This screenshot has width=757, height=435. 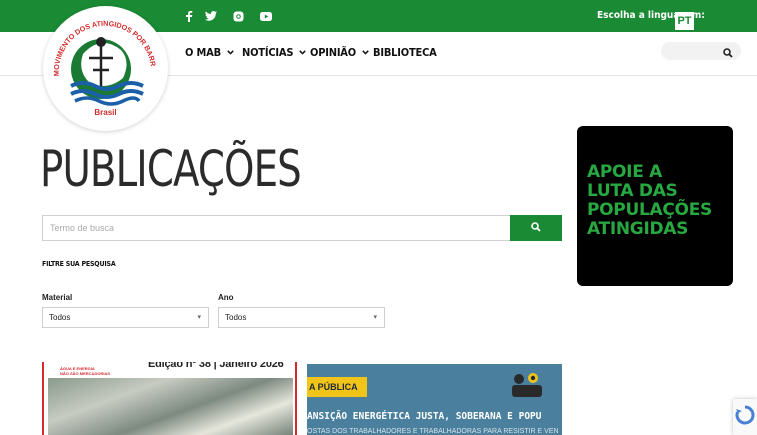 I want to click on publication-badge: A PÚBLICA, so click(x=337, y=387).